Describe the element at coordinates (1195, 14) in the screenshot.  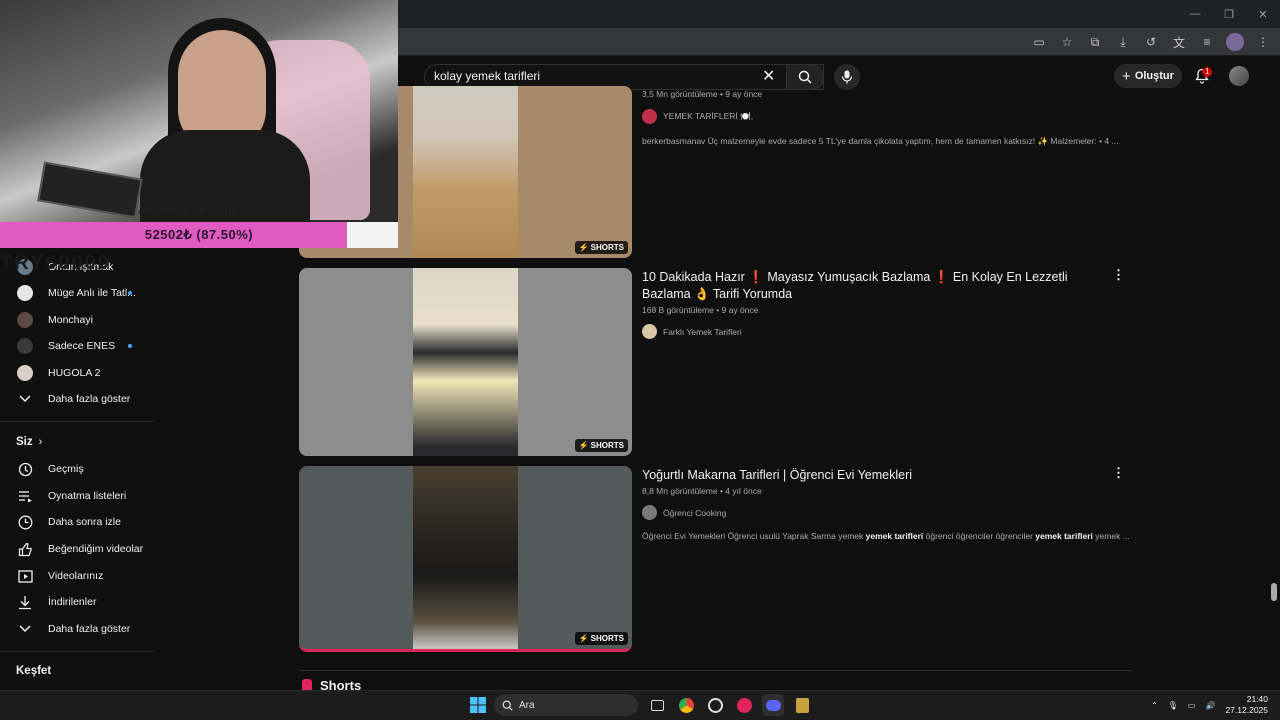
I see `minimize-button: —` at that location.